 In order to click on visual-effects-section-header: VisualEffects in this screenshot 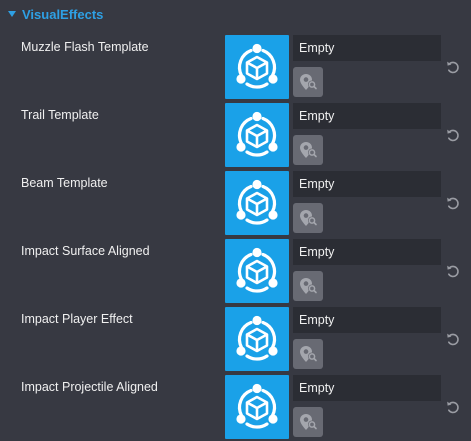, I will do `click(235, 15)`.